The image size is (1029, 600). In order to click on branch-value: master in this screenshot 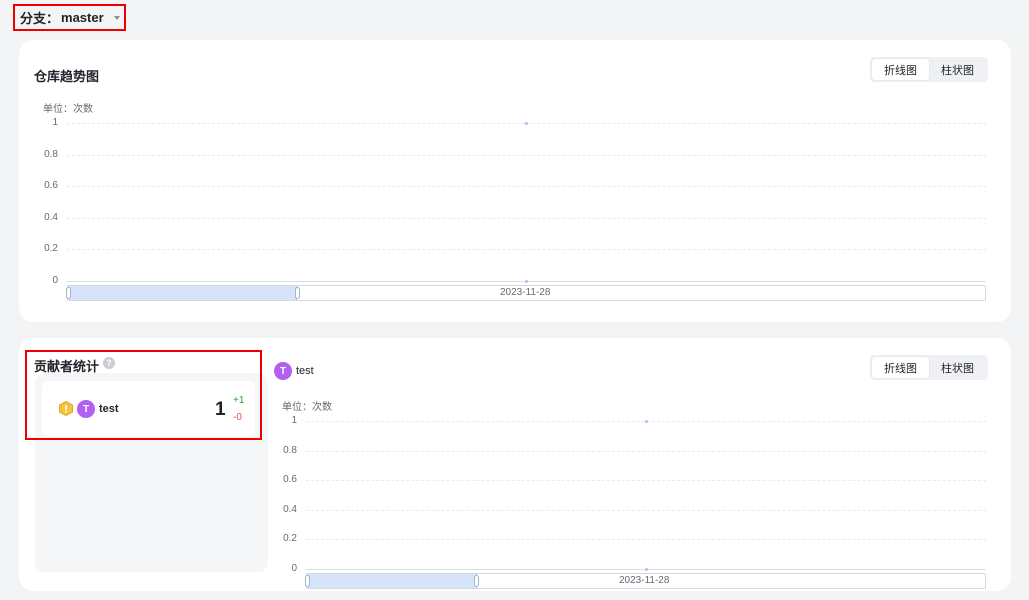, I will do `click(82, 17)`.